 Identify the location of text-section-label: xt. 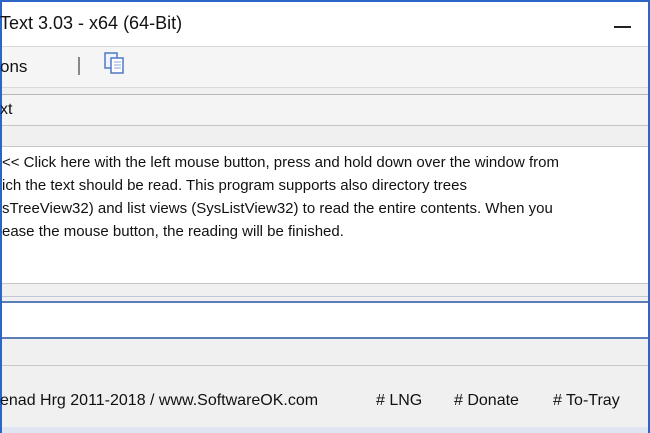
(6, 109).